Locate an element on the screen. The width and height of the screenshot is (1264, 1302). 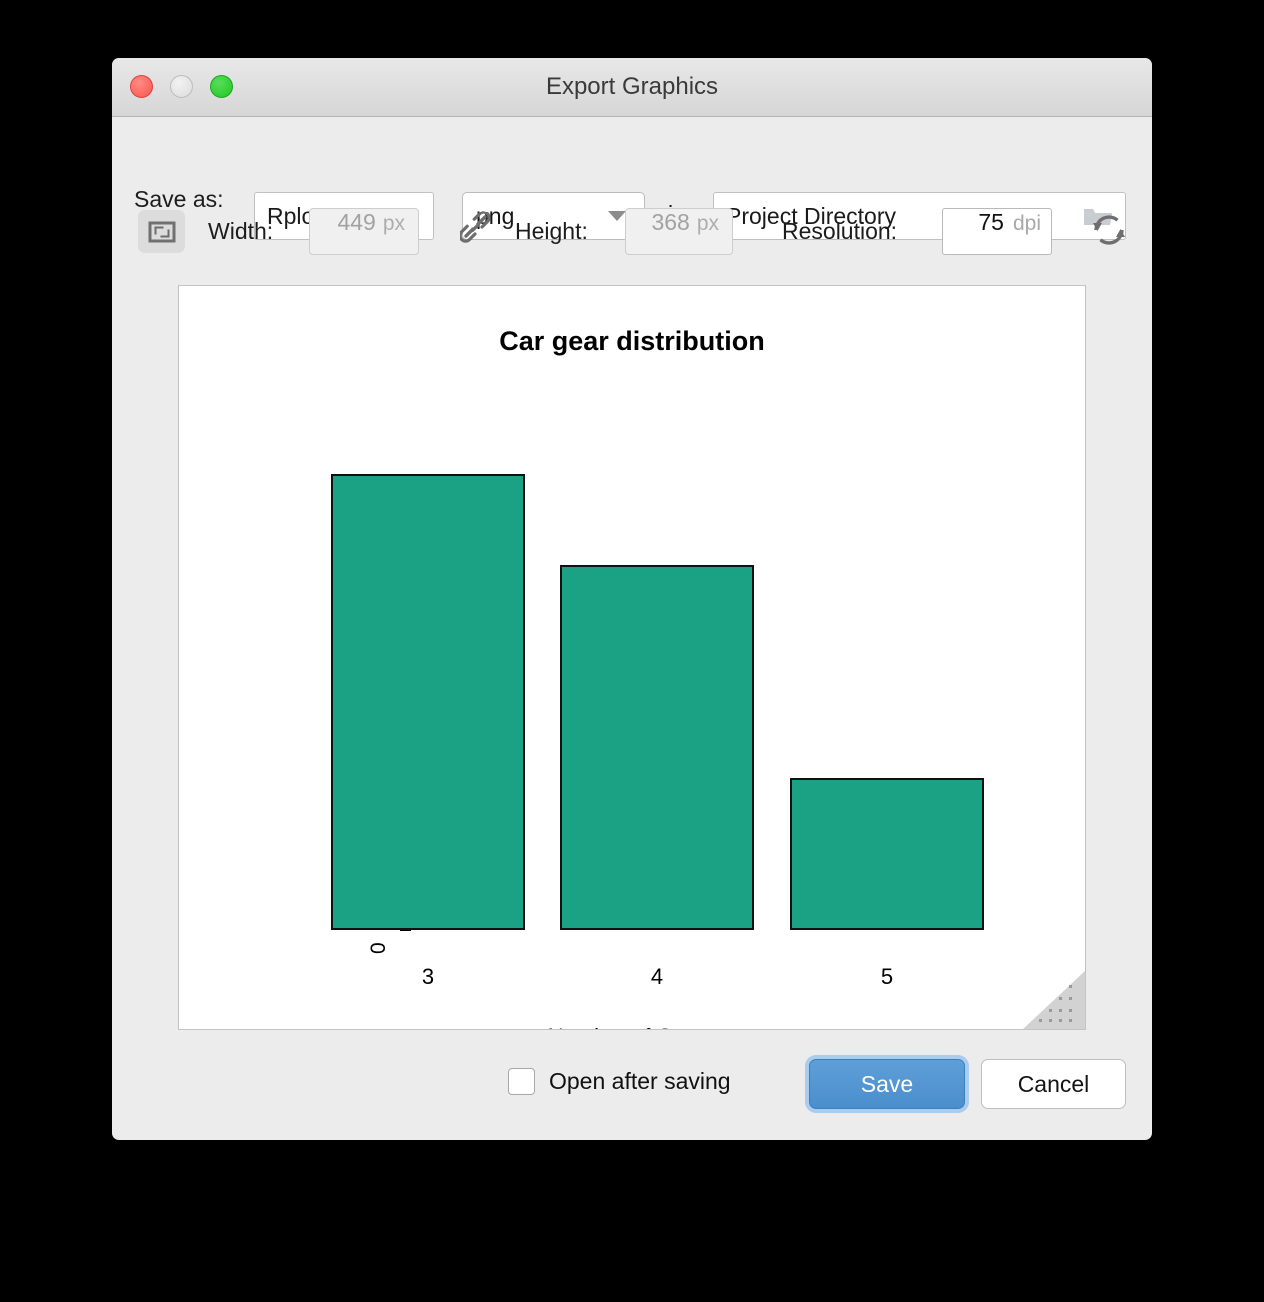
width-label: Width: is located at coordinates (241, 231).